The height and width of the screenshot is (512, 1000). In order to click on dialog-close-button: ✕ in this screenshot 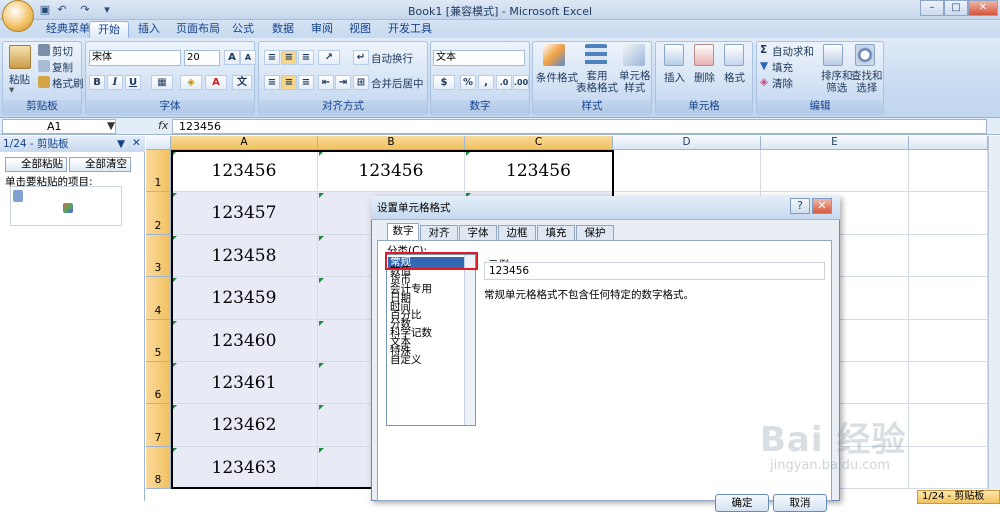, I will do `click(822, 206)`.